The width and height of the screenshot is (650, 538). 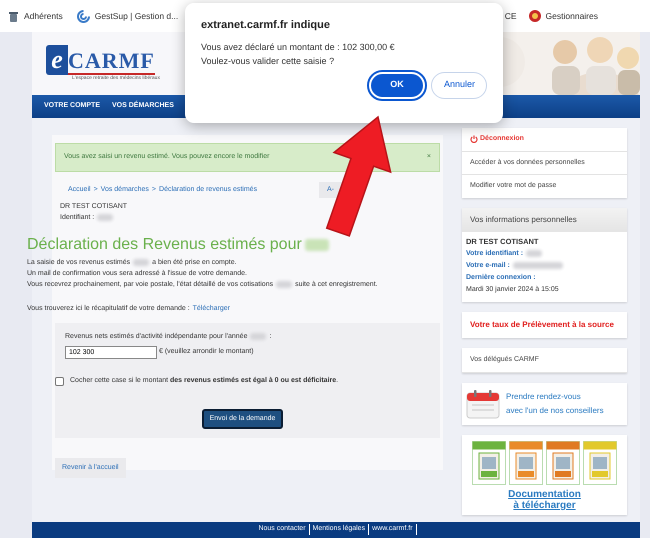 I want to click on bookmark-link: Gestionnaires, so click(x=563, y=16).